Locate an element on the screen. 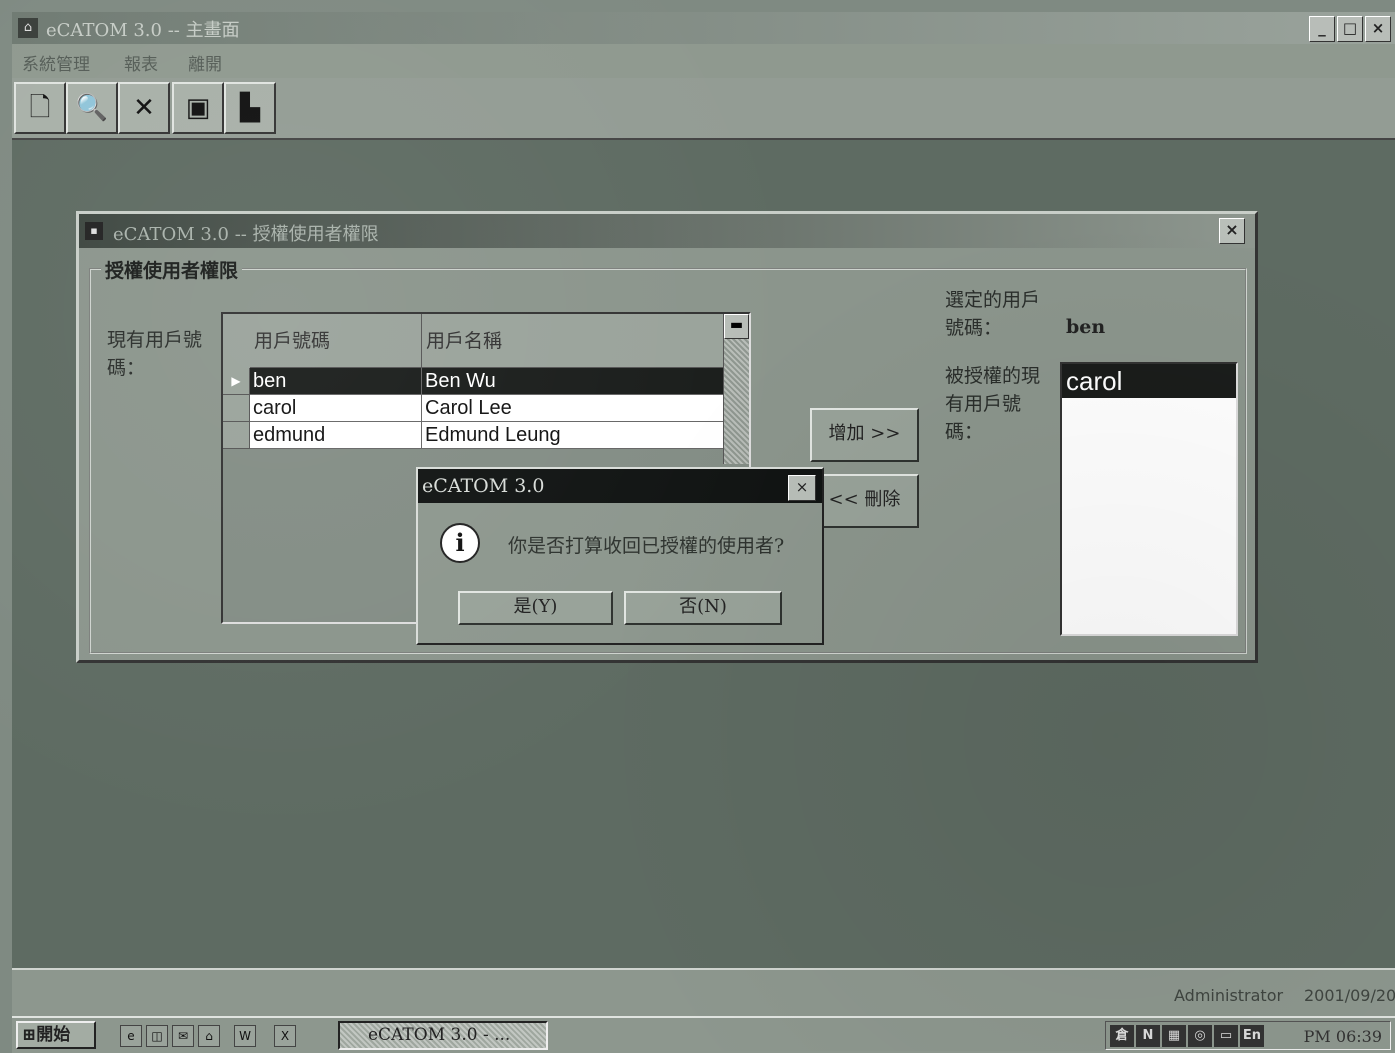  column-user-name: 用戶名稱 is located at coordinates (580, 341).